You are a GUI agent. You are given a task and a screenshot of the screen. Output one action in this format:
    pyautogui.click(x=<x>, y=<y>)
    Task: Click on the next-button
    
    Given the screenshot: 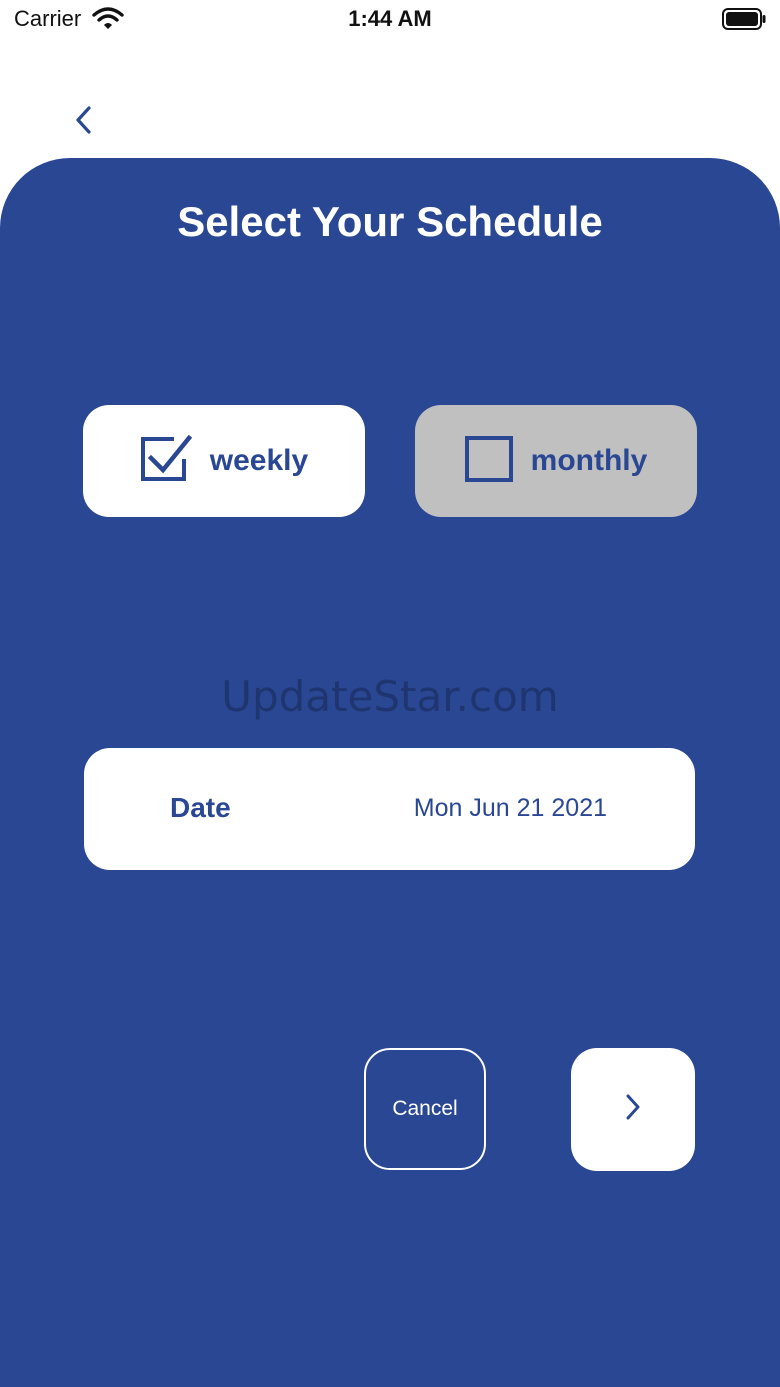 What is the action you would take?
    pyautogui.click(x=633, y=1109)
    